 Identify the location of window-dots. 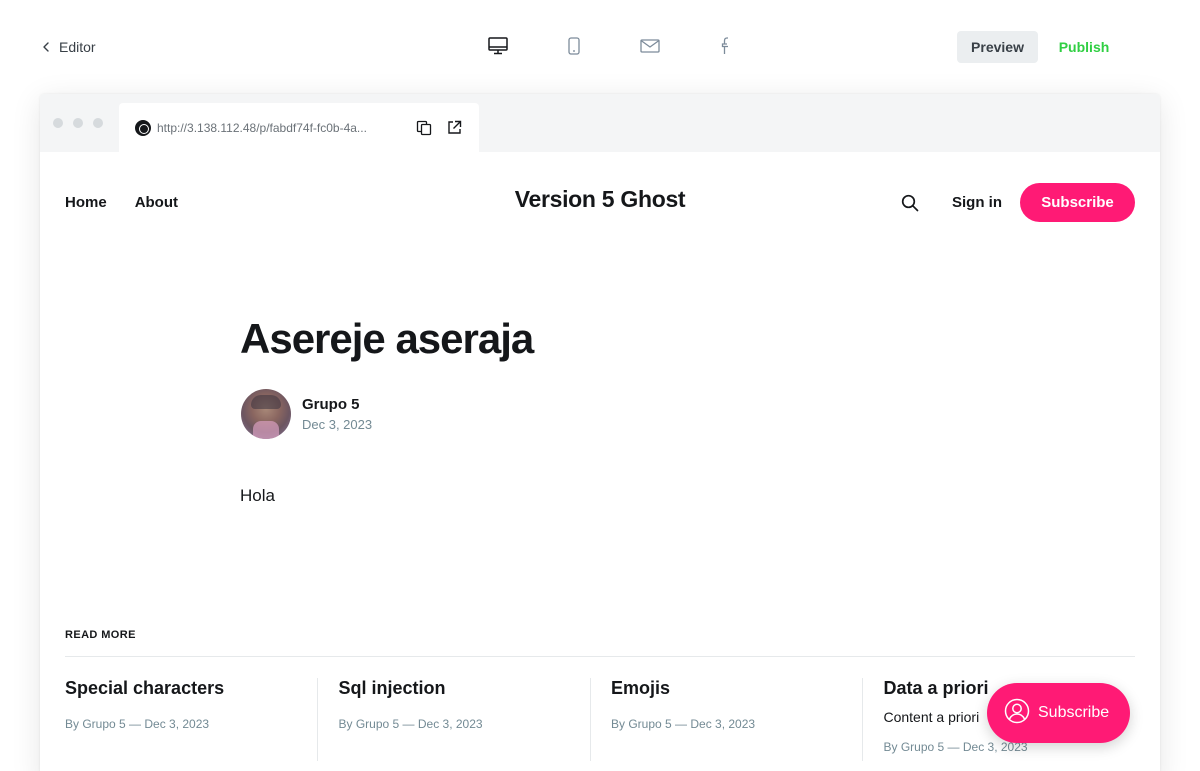
(78, 123).